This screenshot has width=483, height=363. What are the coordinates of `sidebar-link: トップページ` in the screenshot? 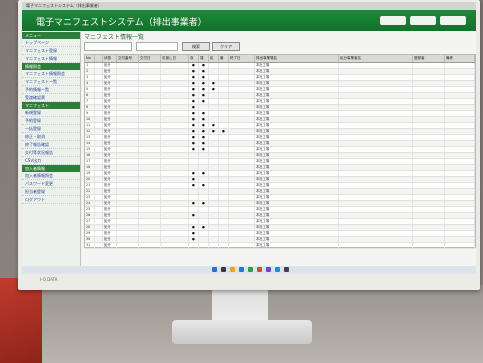 It's located at (51, 43).